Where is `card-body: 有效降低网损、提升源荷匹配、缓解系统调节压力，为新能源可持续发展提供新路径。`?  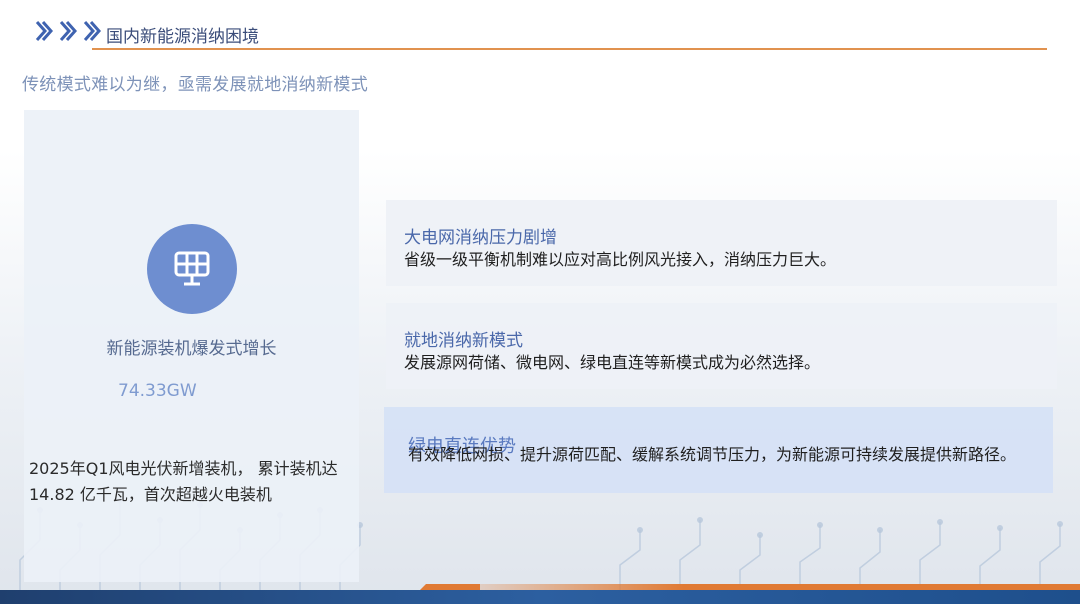
card-body: 有效降低网损、提升源荷匹配、缓解系统调节压力，为新能源可持续发展提供新路径。 is located at coordinates (712, 454).